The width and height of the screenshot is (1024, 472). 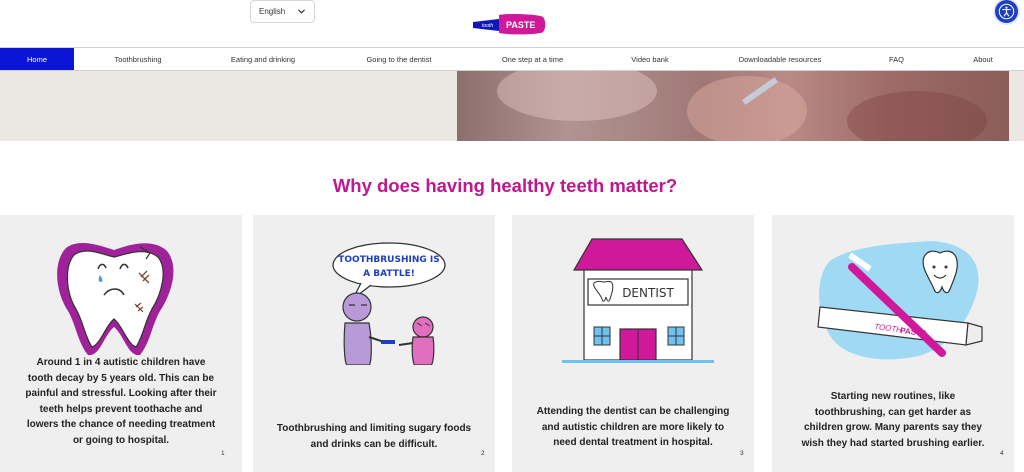 What do you see at coordinates (733, 106) in the screenshot?
I see `hero-photo` at bounding box center [733, 106].